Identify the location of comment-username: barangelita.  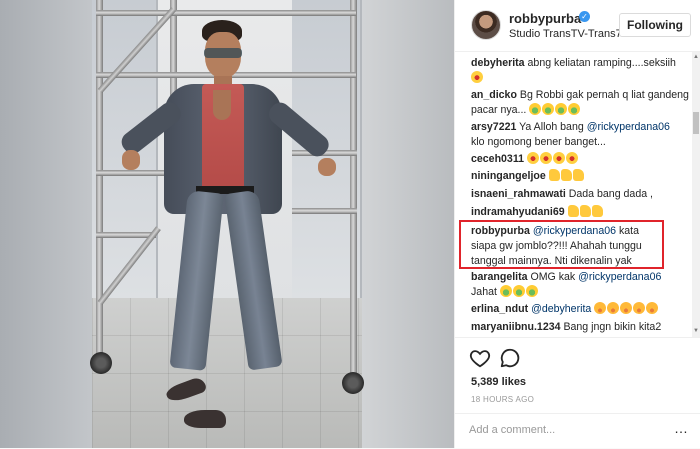
(499, 277).